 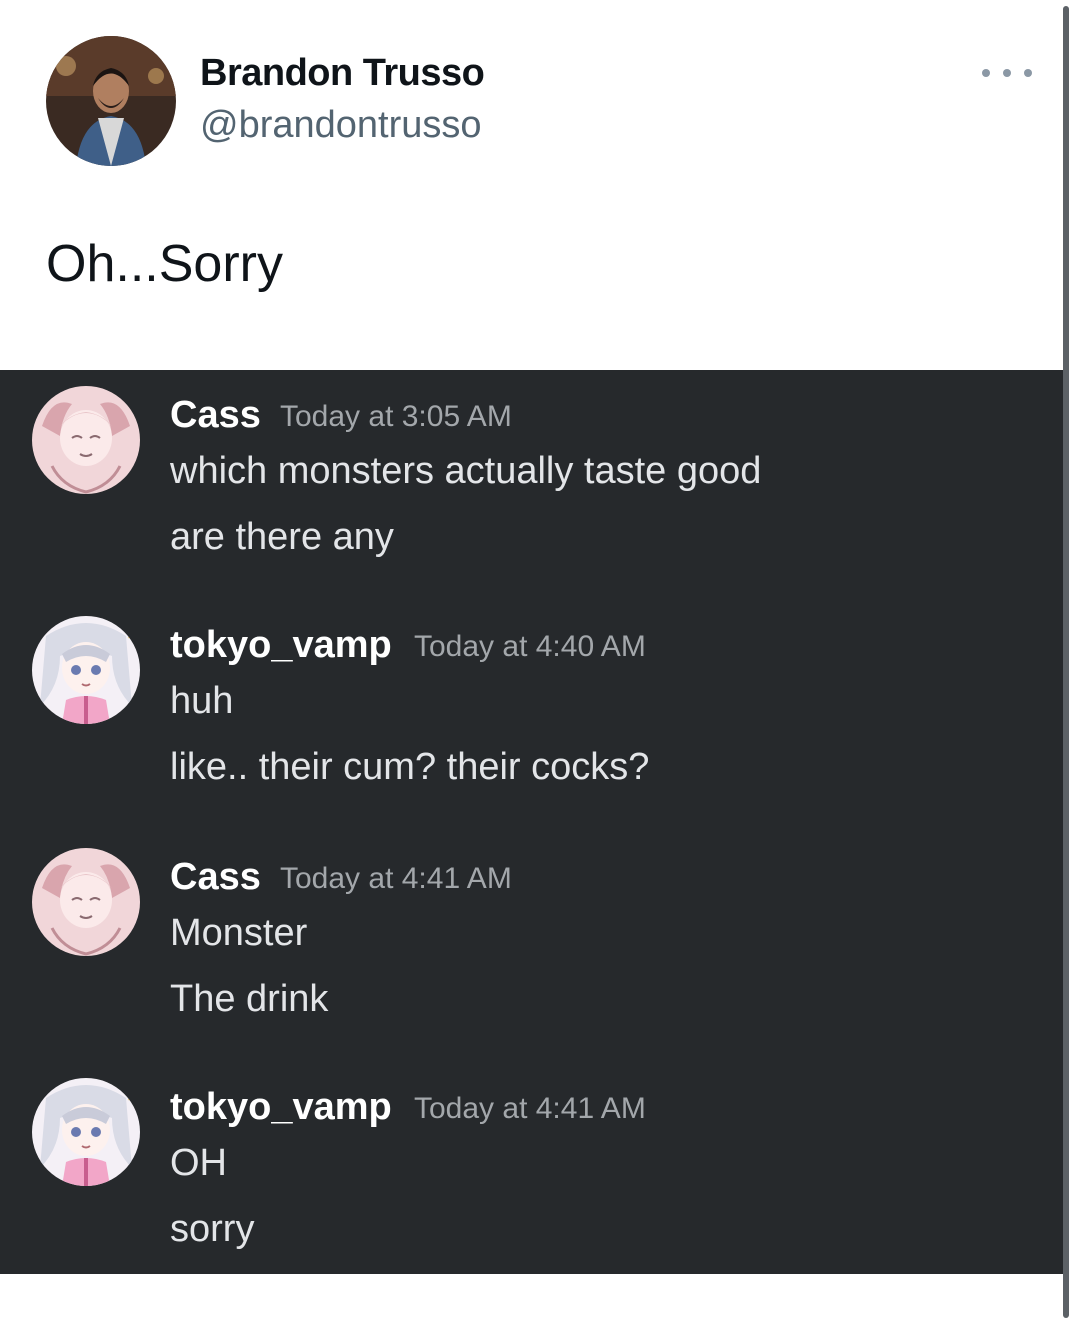 I want to click on author-name: Brandon Trusso, so click(x=342, y=73).